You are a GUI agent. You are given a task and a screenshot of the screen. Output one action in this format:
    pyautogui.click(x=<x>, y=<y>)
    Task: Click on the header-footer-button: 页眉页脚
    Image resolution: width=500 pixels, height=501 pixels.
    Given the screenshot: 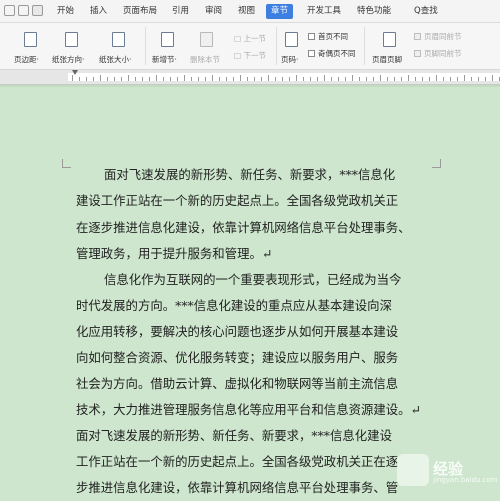 What is the action you would take?
    pyautogui.click(x=387, y=59)
    